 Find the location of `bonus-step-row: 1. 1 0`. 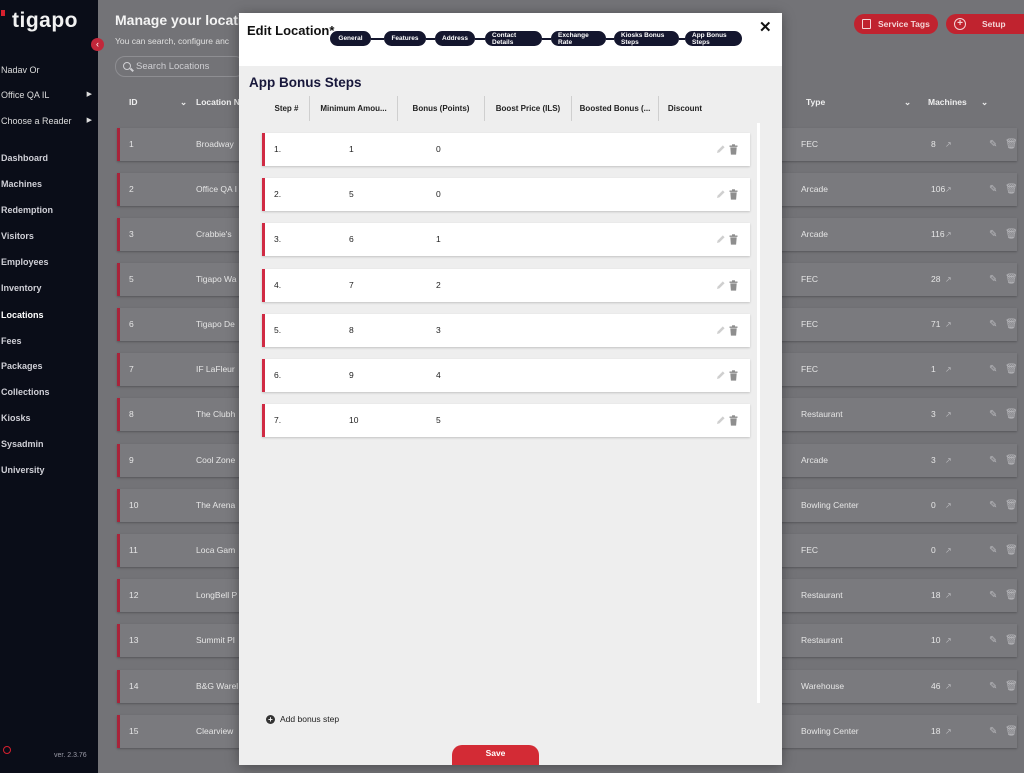

bonus-step-row: 1. 1 0 is located at coordinates (506, 149).